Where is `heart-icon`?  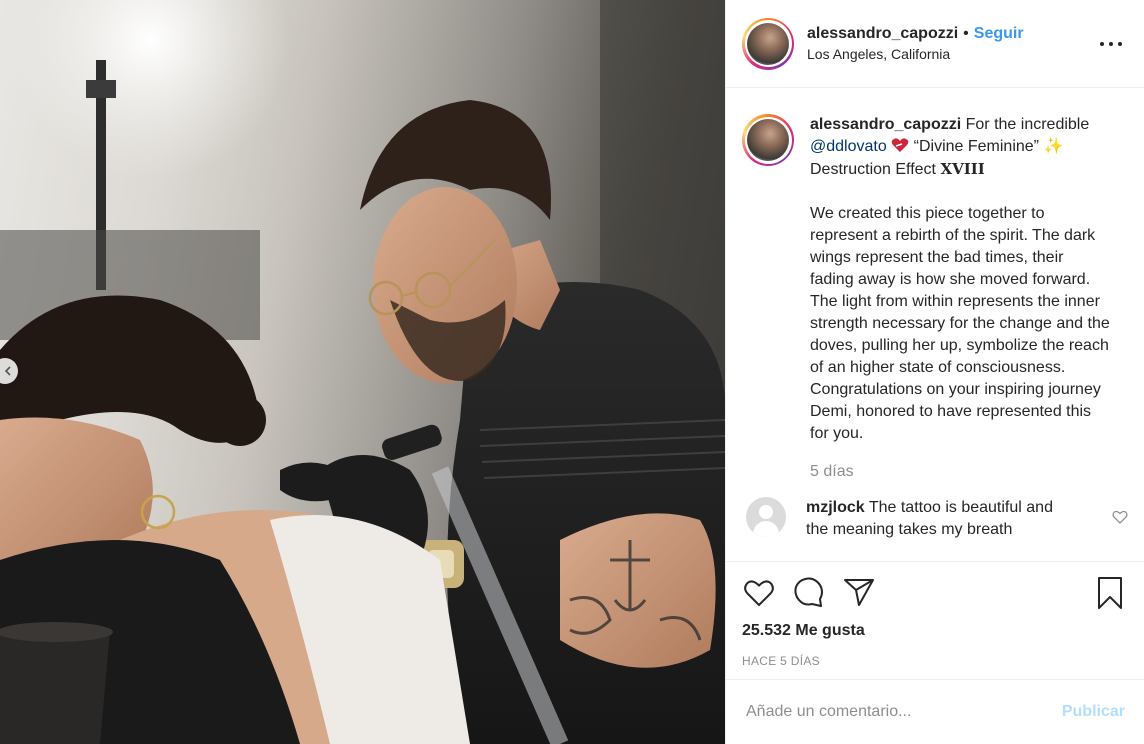
heart-icon is located at coordinates (759, 593).